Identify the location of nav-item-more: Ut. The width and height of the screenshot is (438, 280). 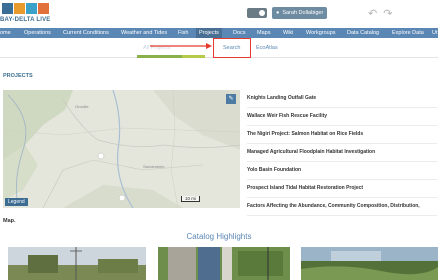
(435, 33).